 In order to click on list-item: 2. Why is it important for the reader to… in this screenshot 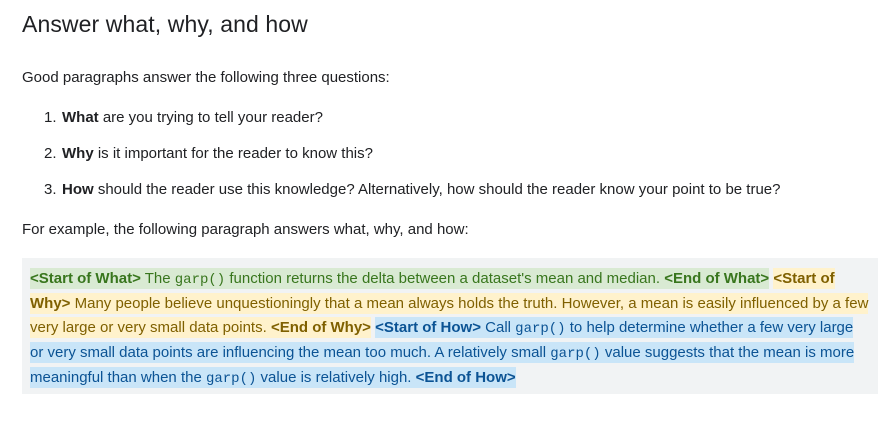, I will do `click(401, 154)`.